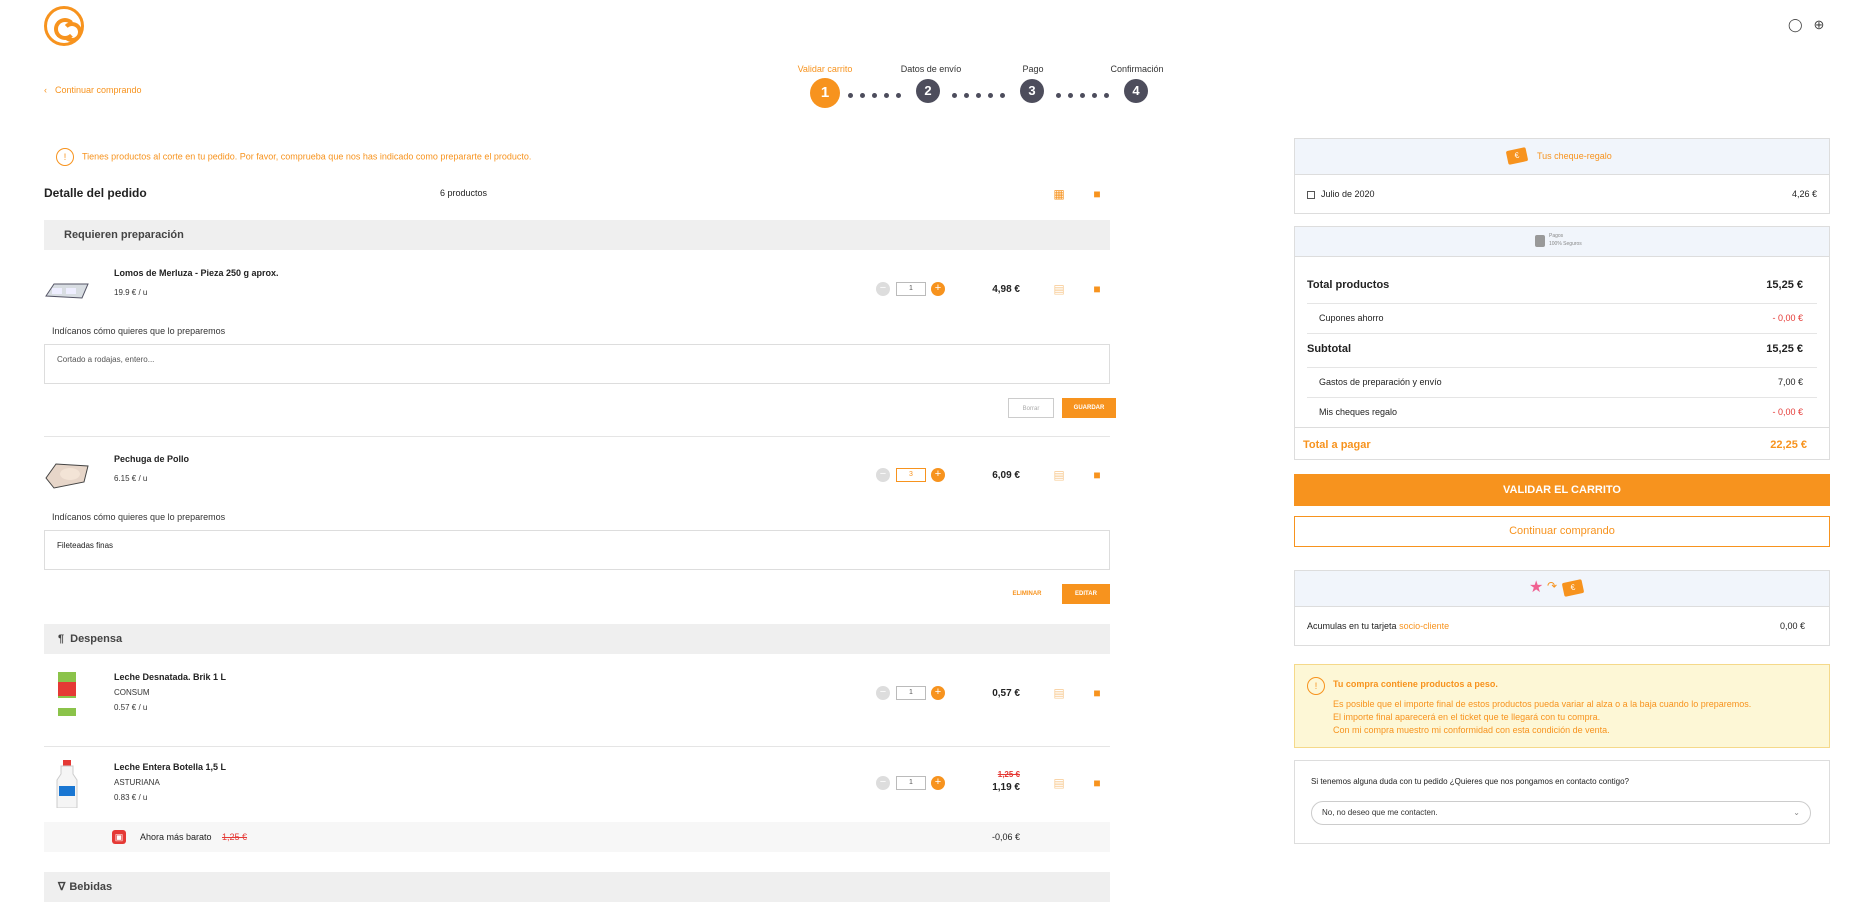 Image resolution: width=1852 pixels, height=906 pixels. What do you see at coordinates (67, 474) in the screenshot?
I see `product-image-pollo` at bounding box center [67, 474].